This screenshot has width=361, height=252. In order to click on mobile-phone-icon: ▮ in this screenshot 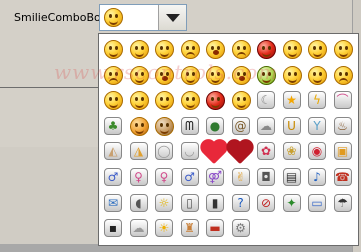, I will do `click(215, 202)`.